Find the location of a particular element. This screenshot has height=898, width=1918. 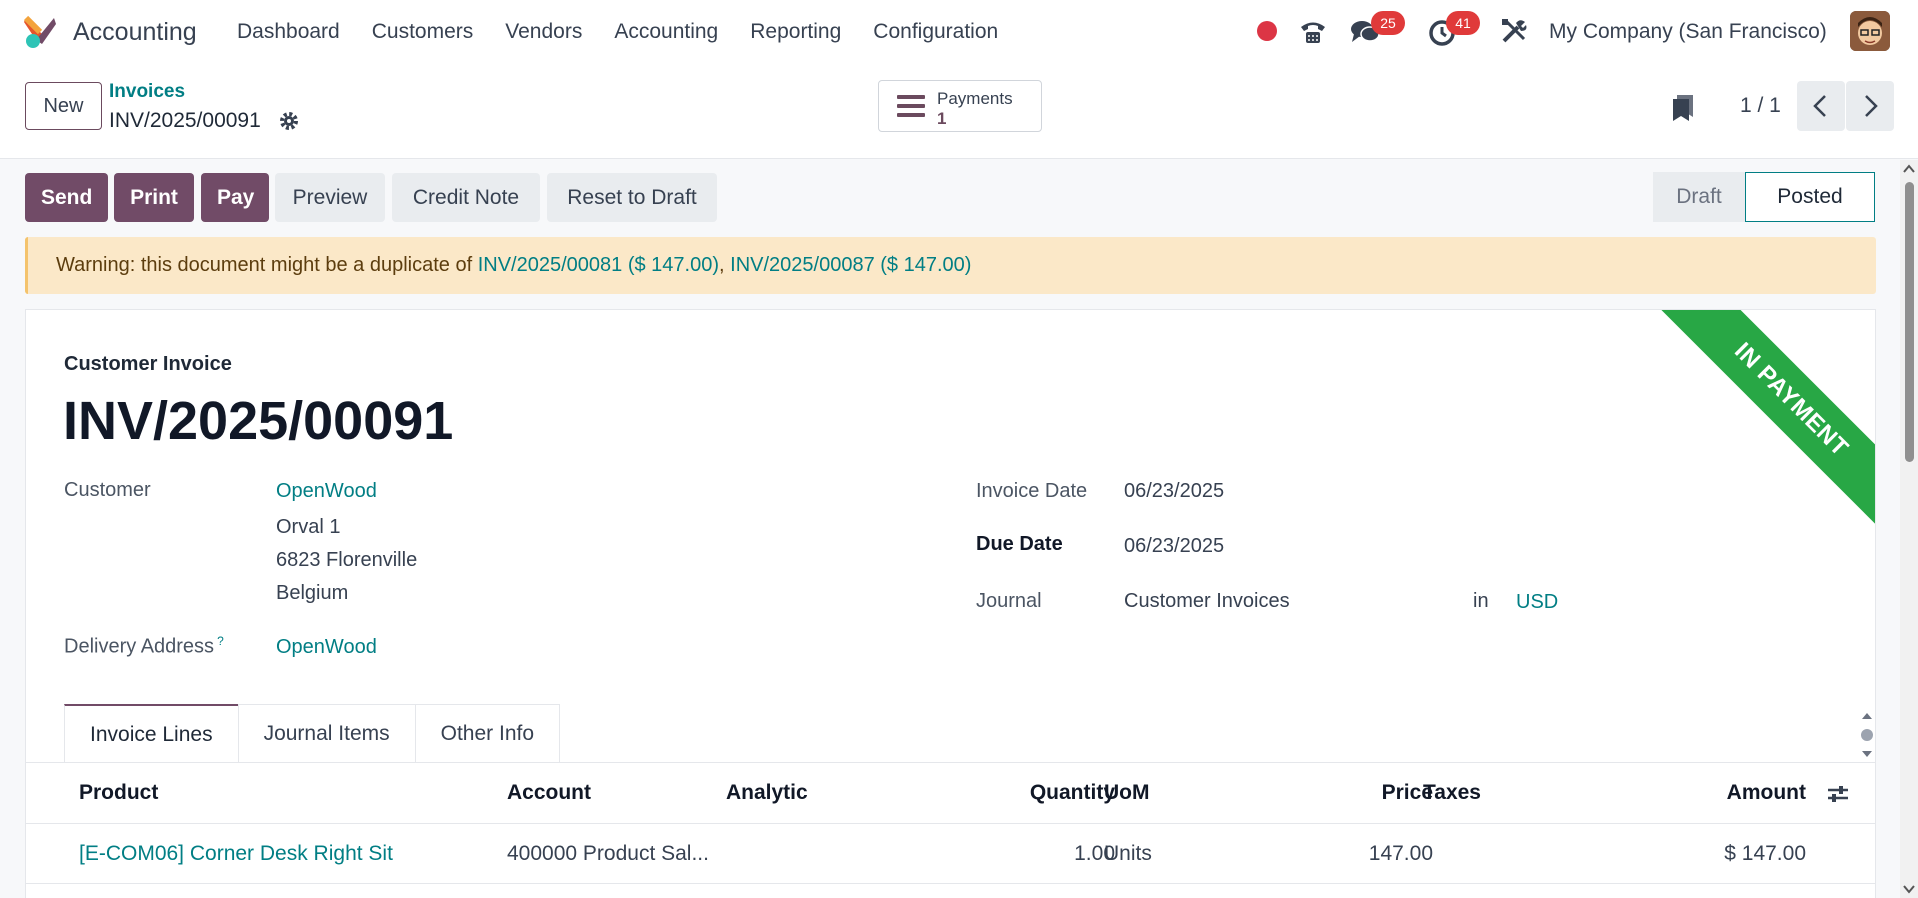

company-switcher: My Company (San Francisco) is located at coordinates (1688, 32).